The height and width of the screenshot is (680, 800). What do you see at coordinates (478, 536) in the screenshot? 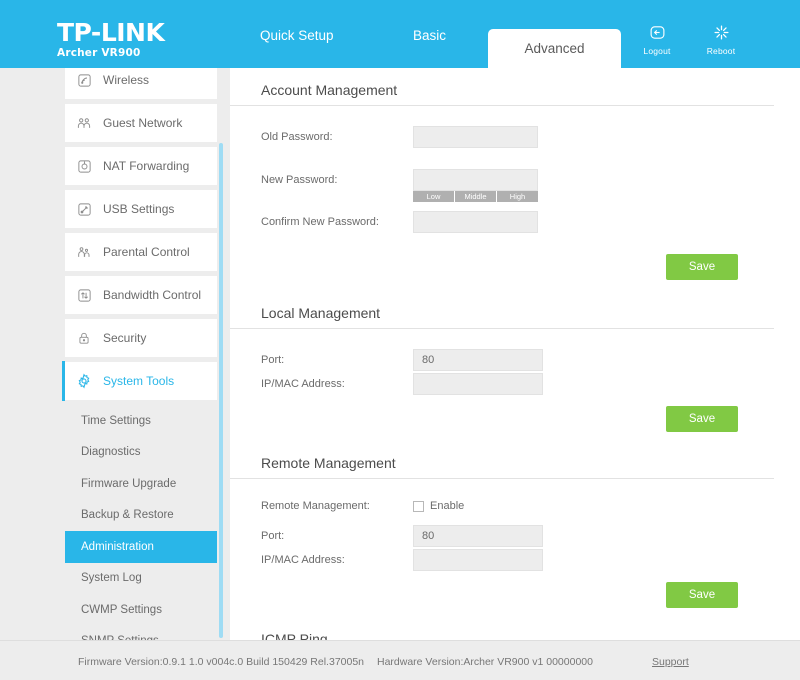
I see `remote-port-input` at bounding box center [478, 536].